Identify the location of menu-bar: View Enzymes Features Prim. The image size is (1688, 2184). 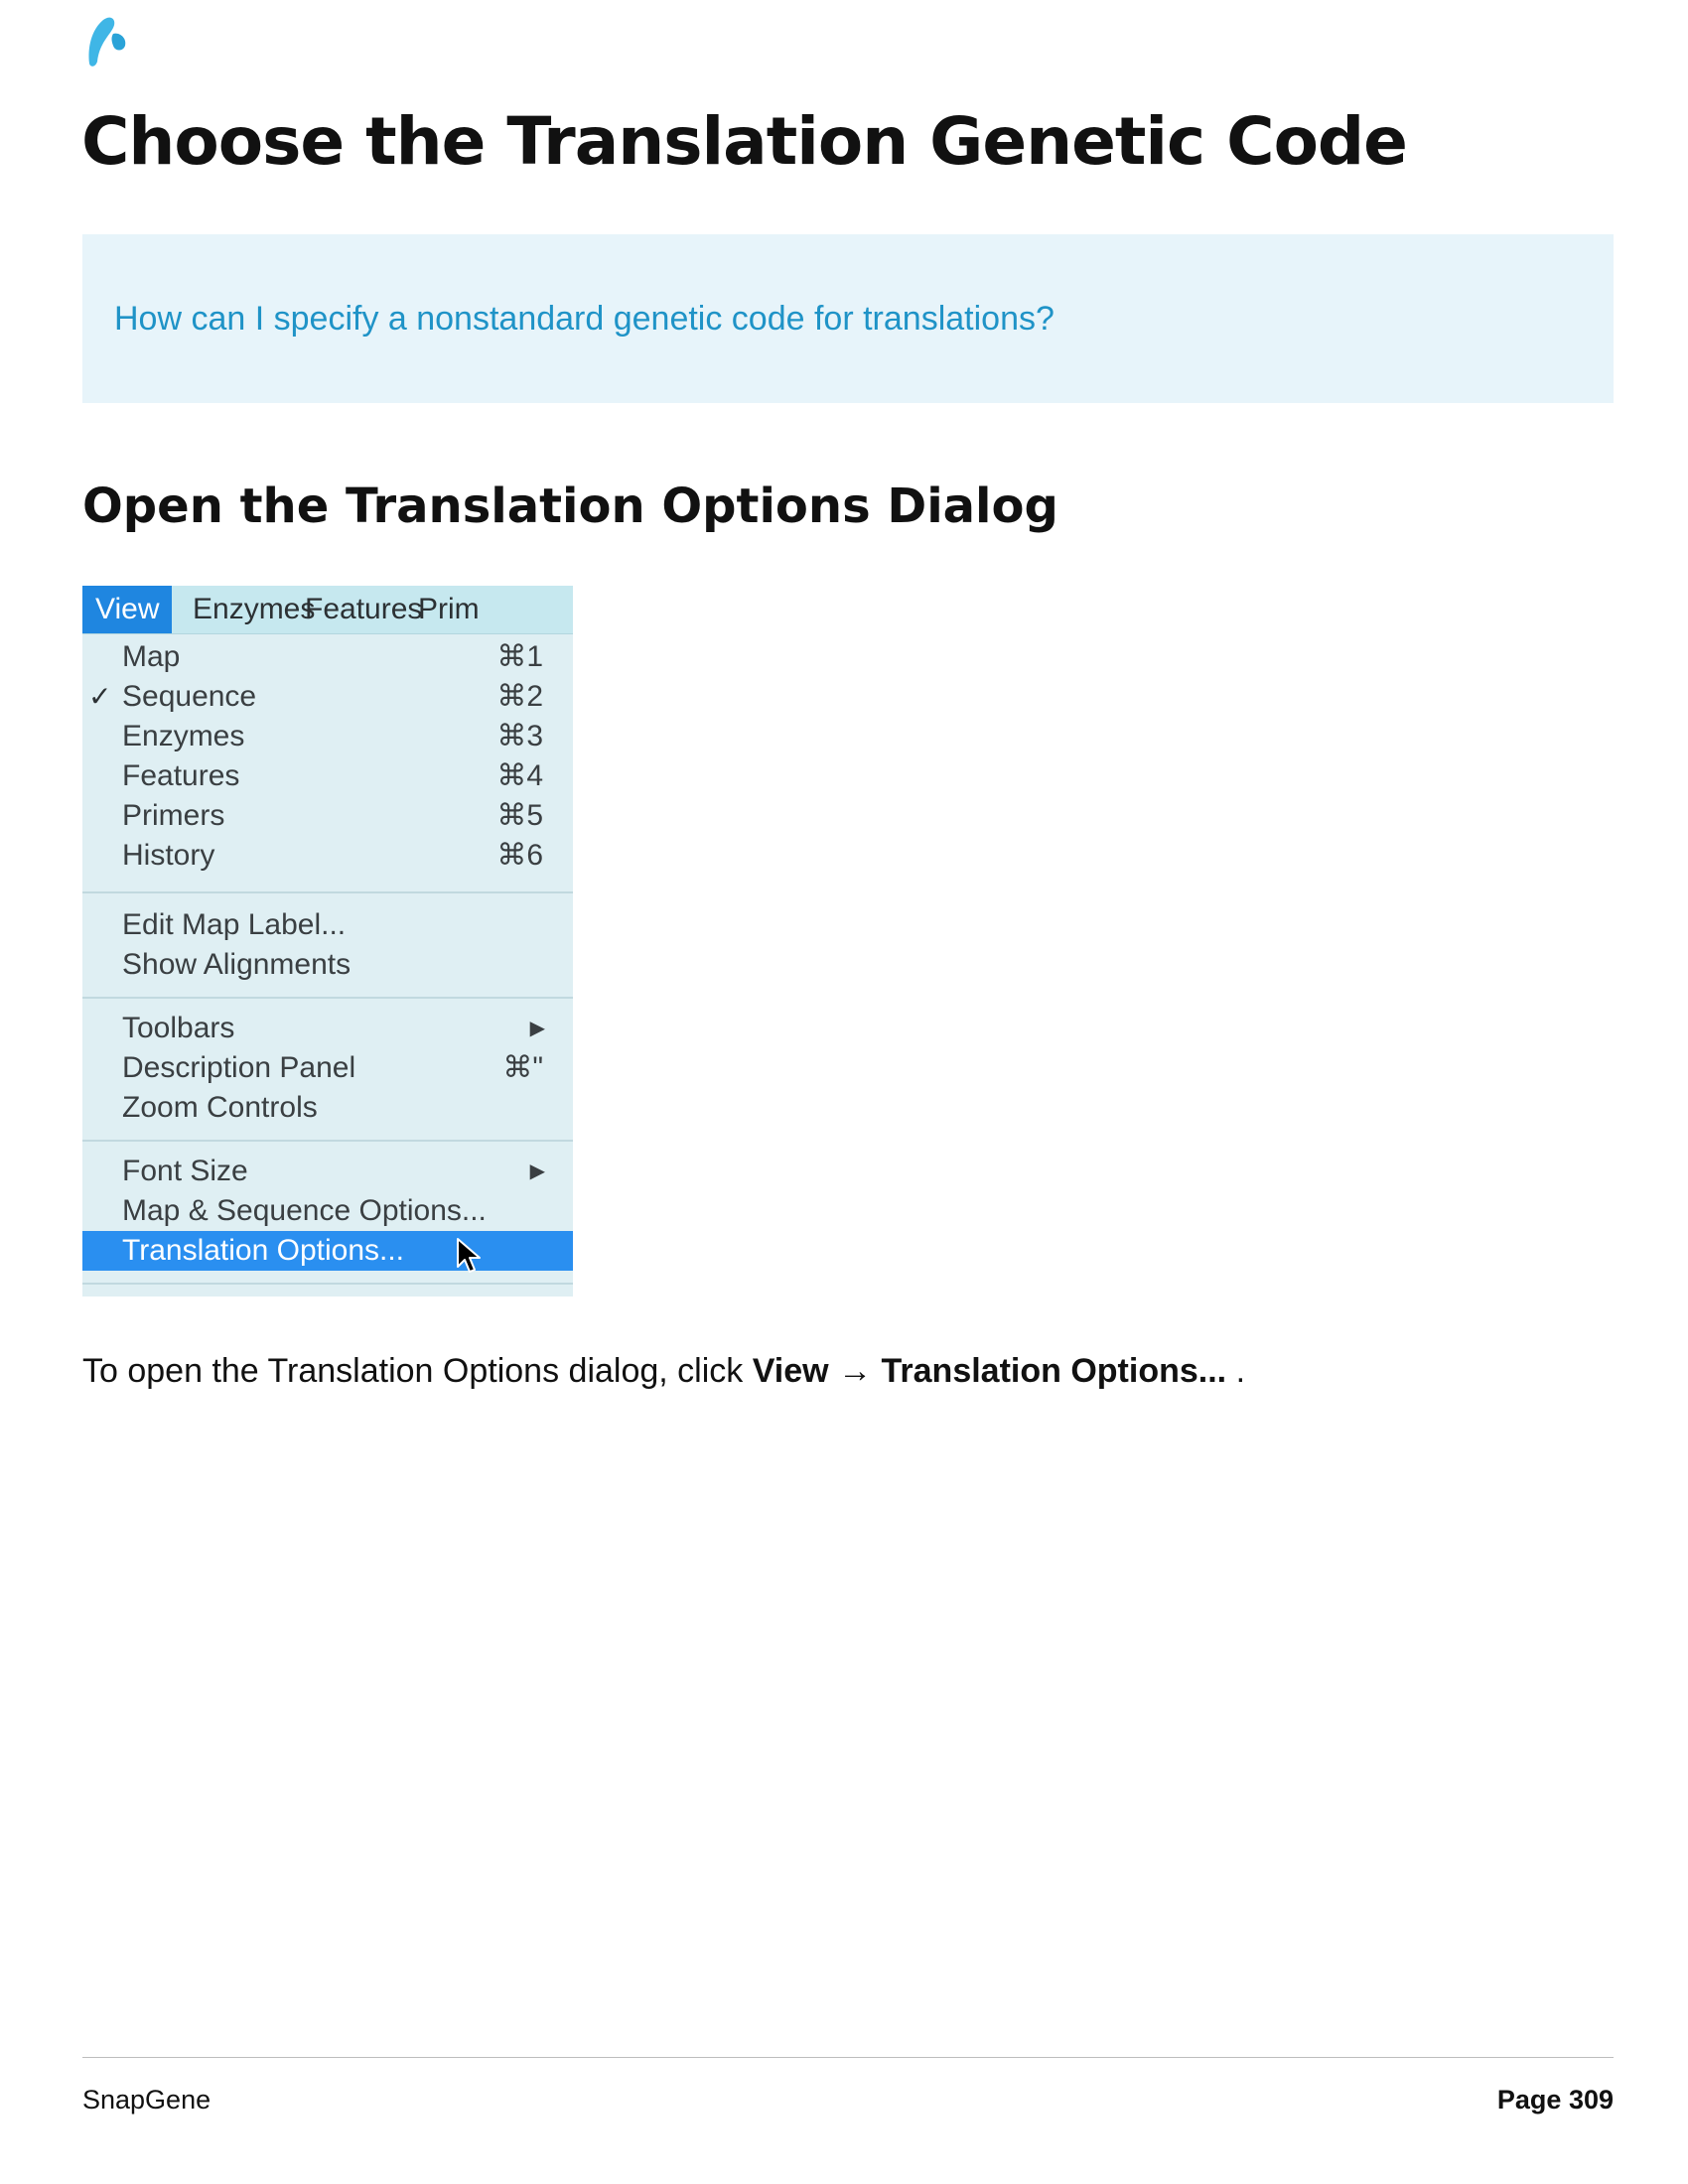
(327, 610).